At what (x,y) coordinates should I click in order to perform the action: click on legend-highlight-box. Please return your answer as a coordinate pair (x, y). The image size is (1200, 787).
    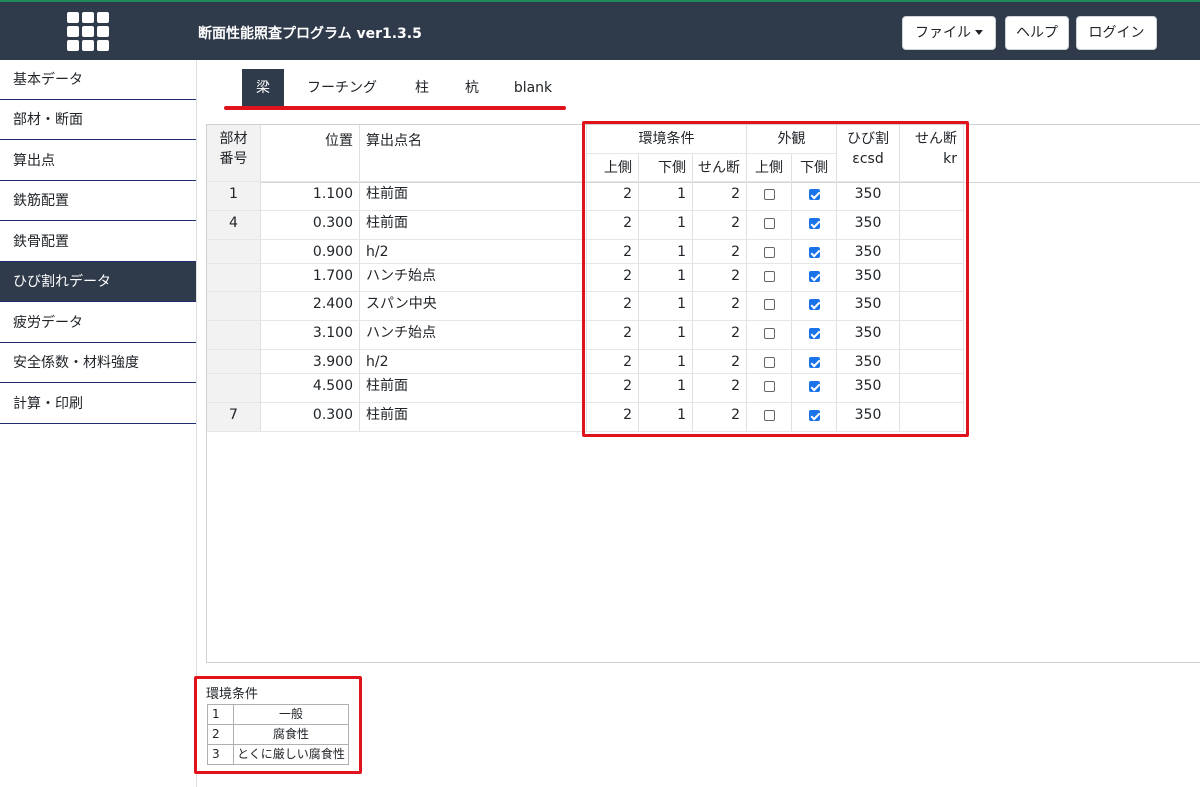
    Looking at the image, I should click on (278, 725).